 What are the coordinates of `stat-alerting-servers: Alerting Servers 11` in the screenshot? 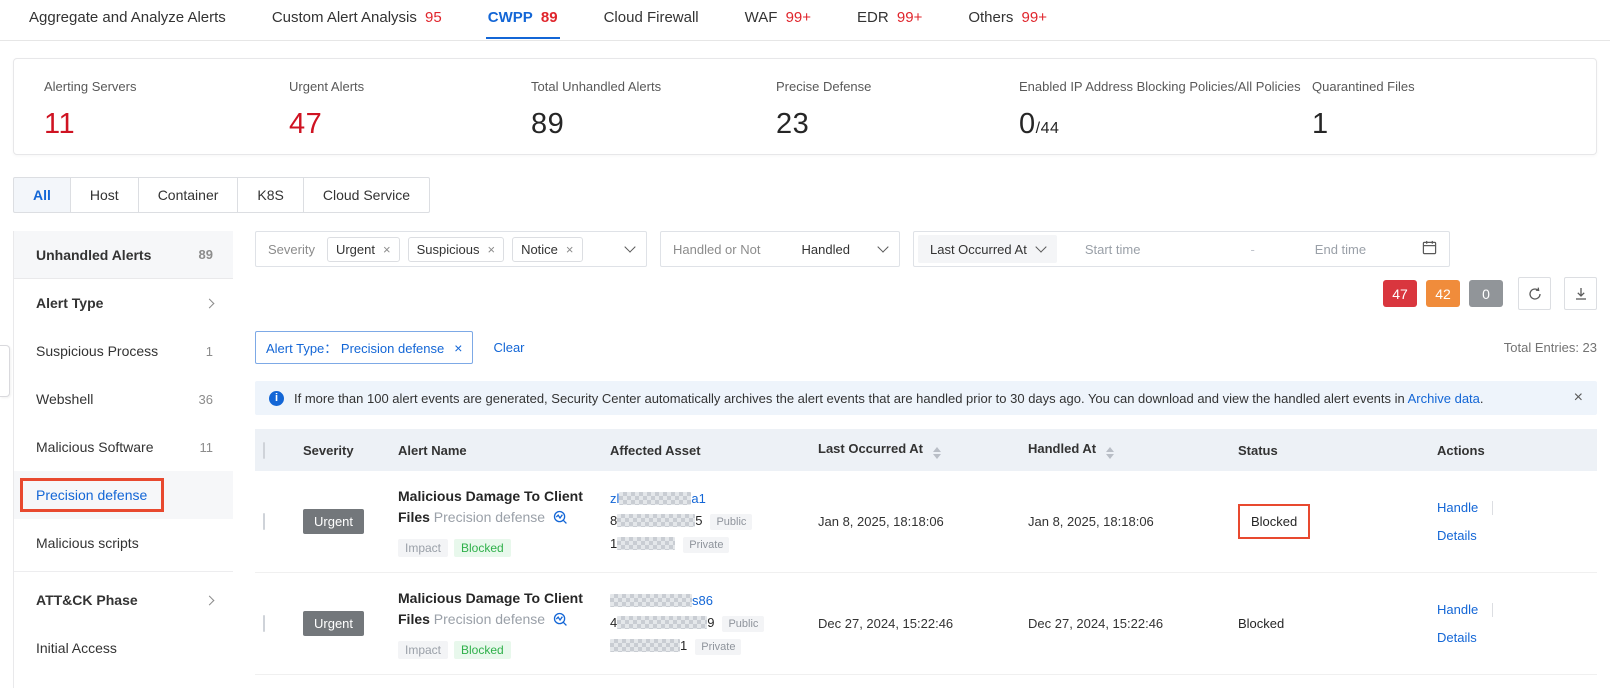 It's located at (166, 116).